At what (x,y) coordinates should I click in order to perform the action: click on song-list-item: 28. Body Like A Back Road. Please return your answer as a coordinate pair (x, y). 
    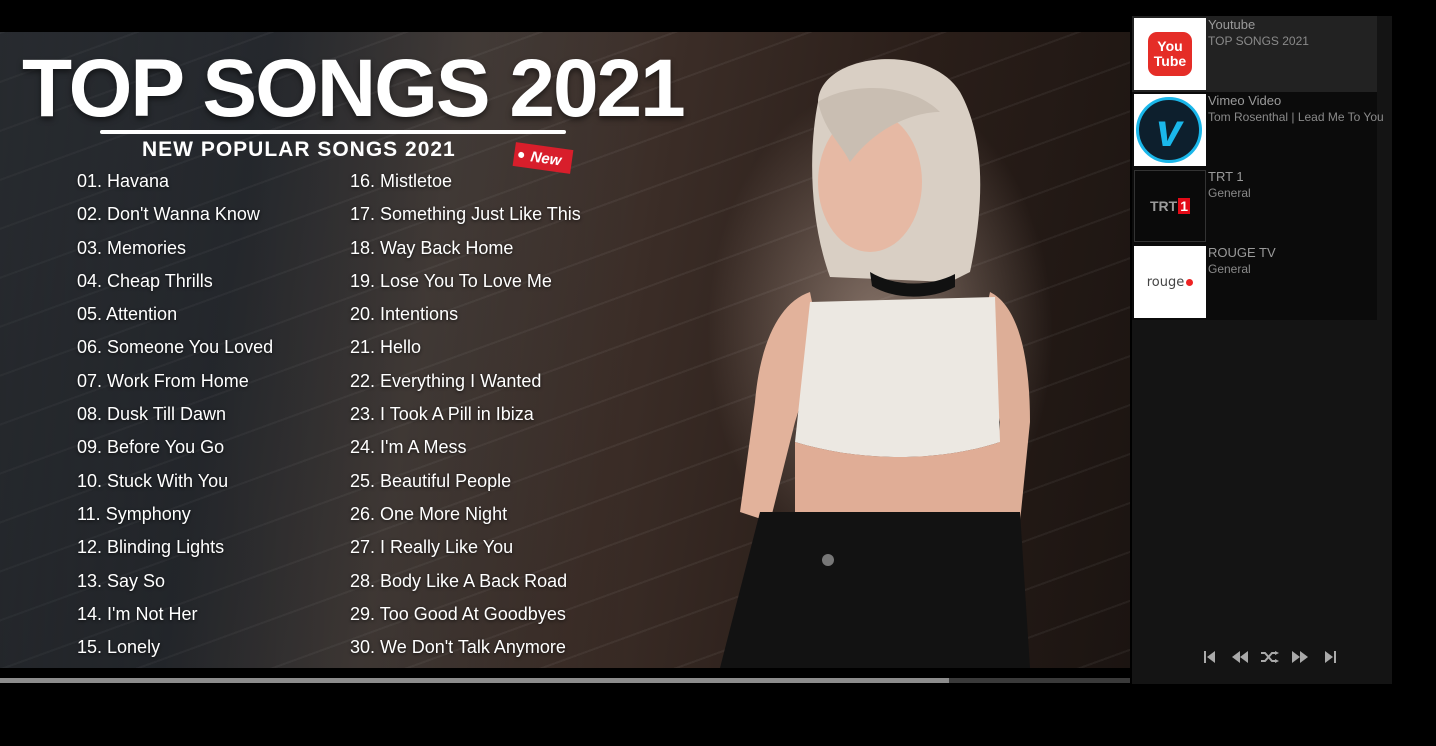
    Looking at the image, I should click on (459, 580).